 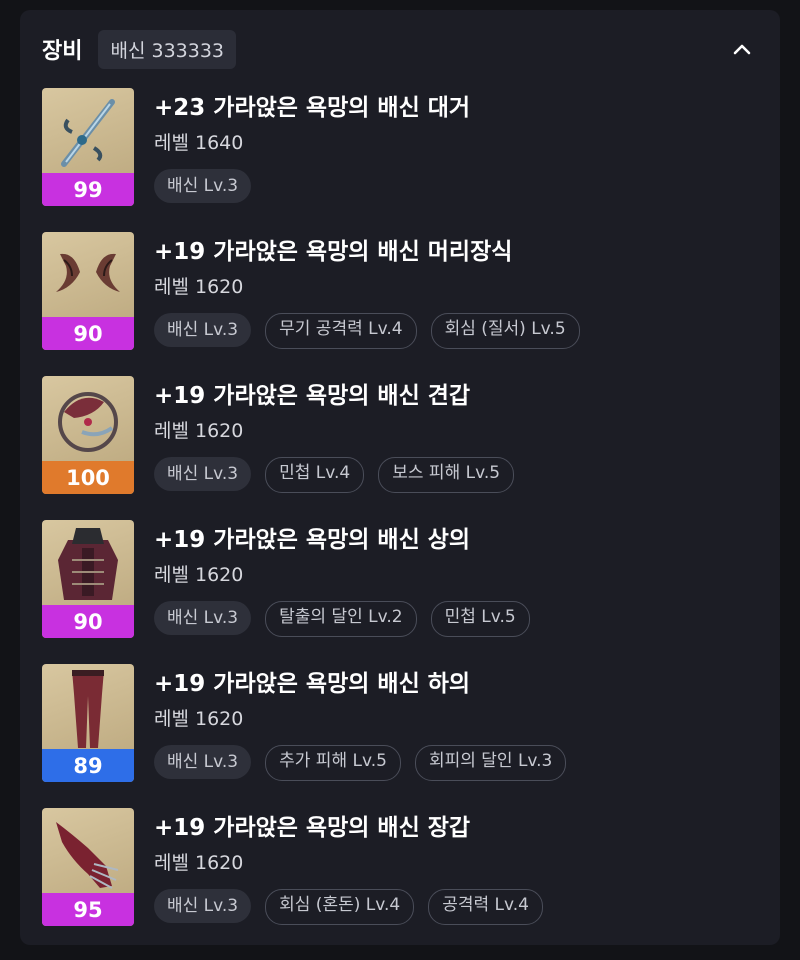 I want to click on engraving-tag: 회심 (혼돈) Lv.4, so click(x=340, y=907).